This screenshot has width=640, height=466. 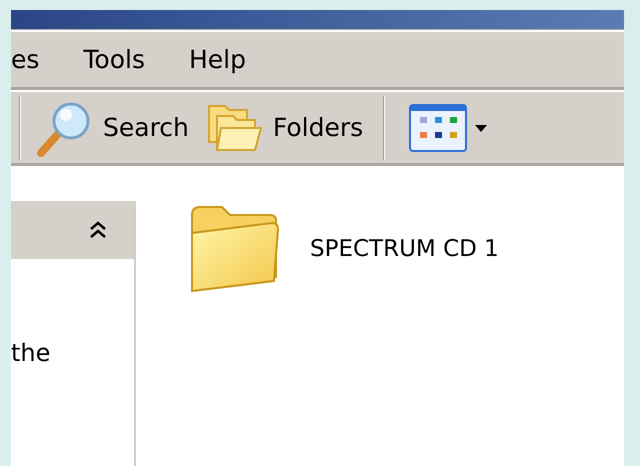 I want to click on folder-name: SPECTRUM CD 1, so click(x=404, y=249).